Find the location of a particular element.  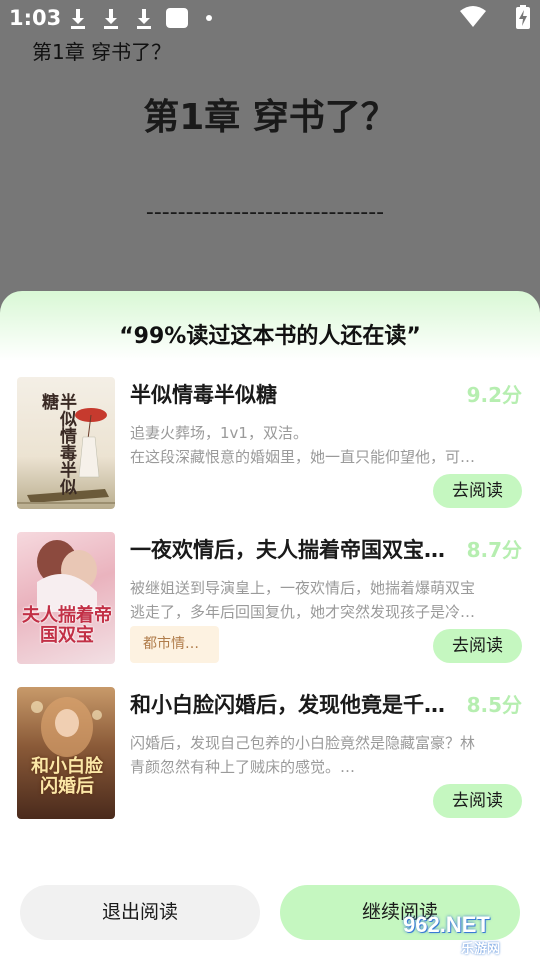

description-line: 被继姐送到导演皇上，一夜欢情后，她揣着爆萌双宝 is located at coordinates (303, 588).